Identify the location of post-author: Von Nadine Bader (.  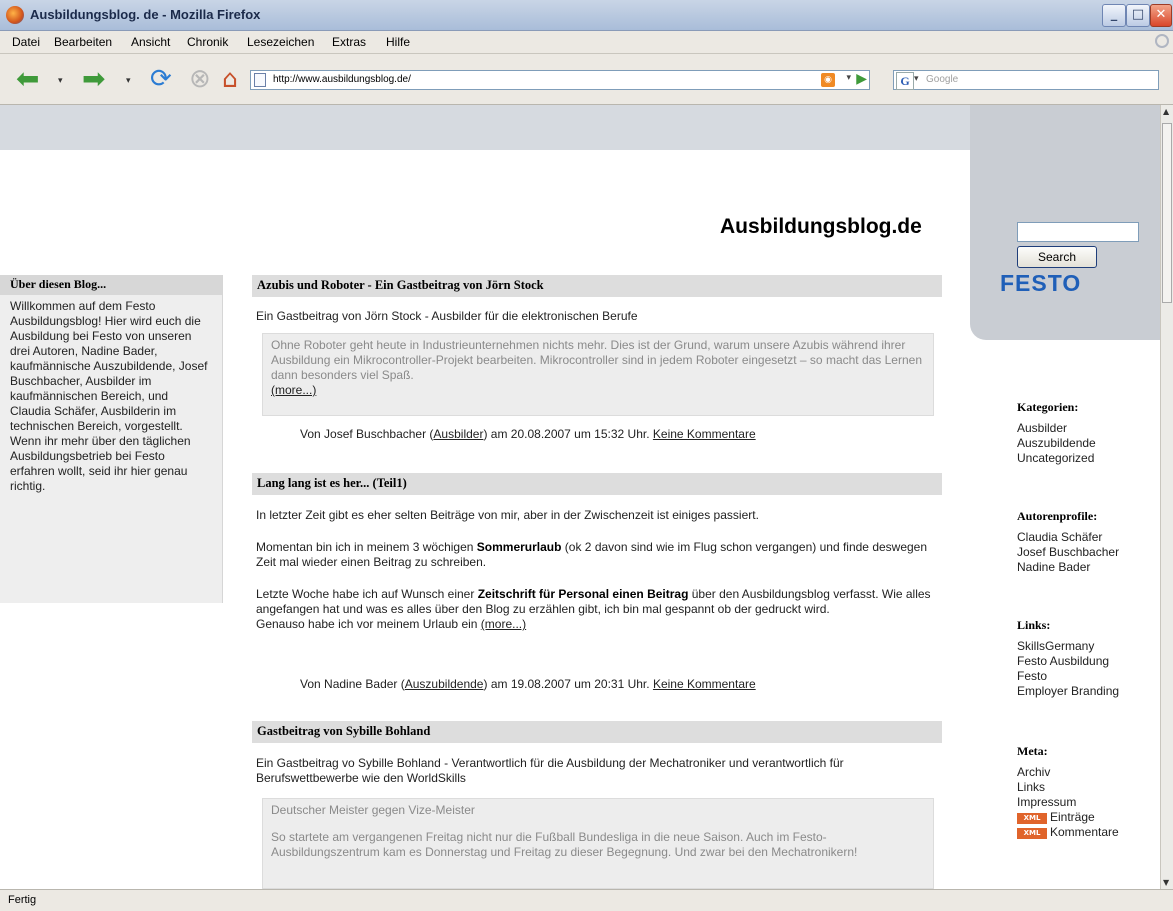
(352, 684).